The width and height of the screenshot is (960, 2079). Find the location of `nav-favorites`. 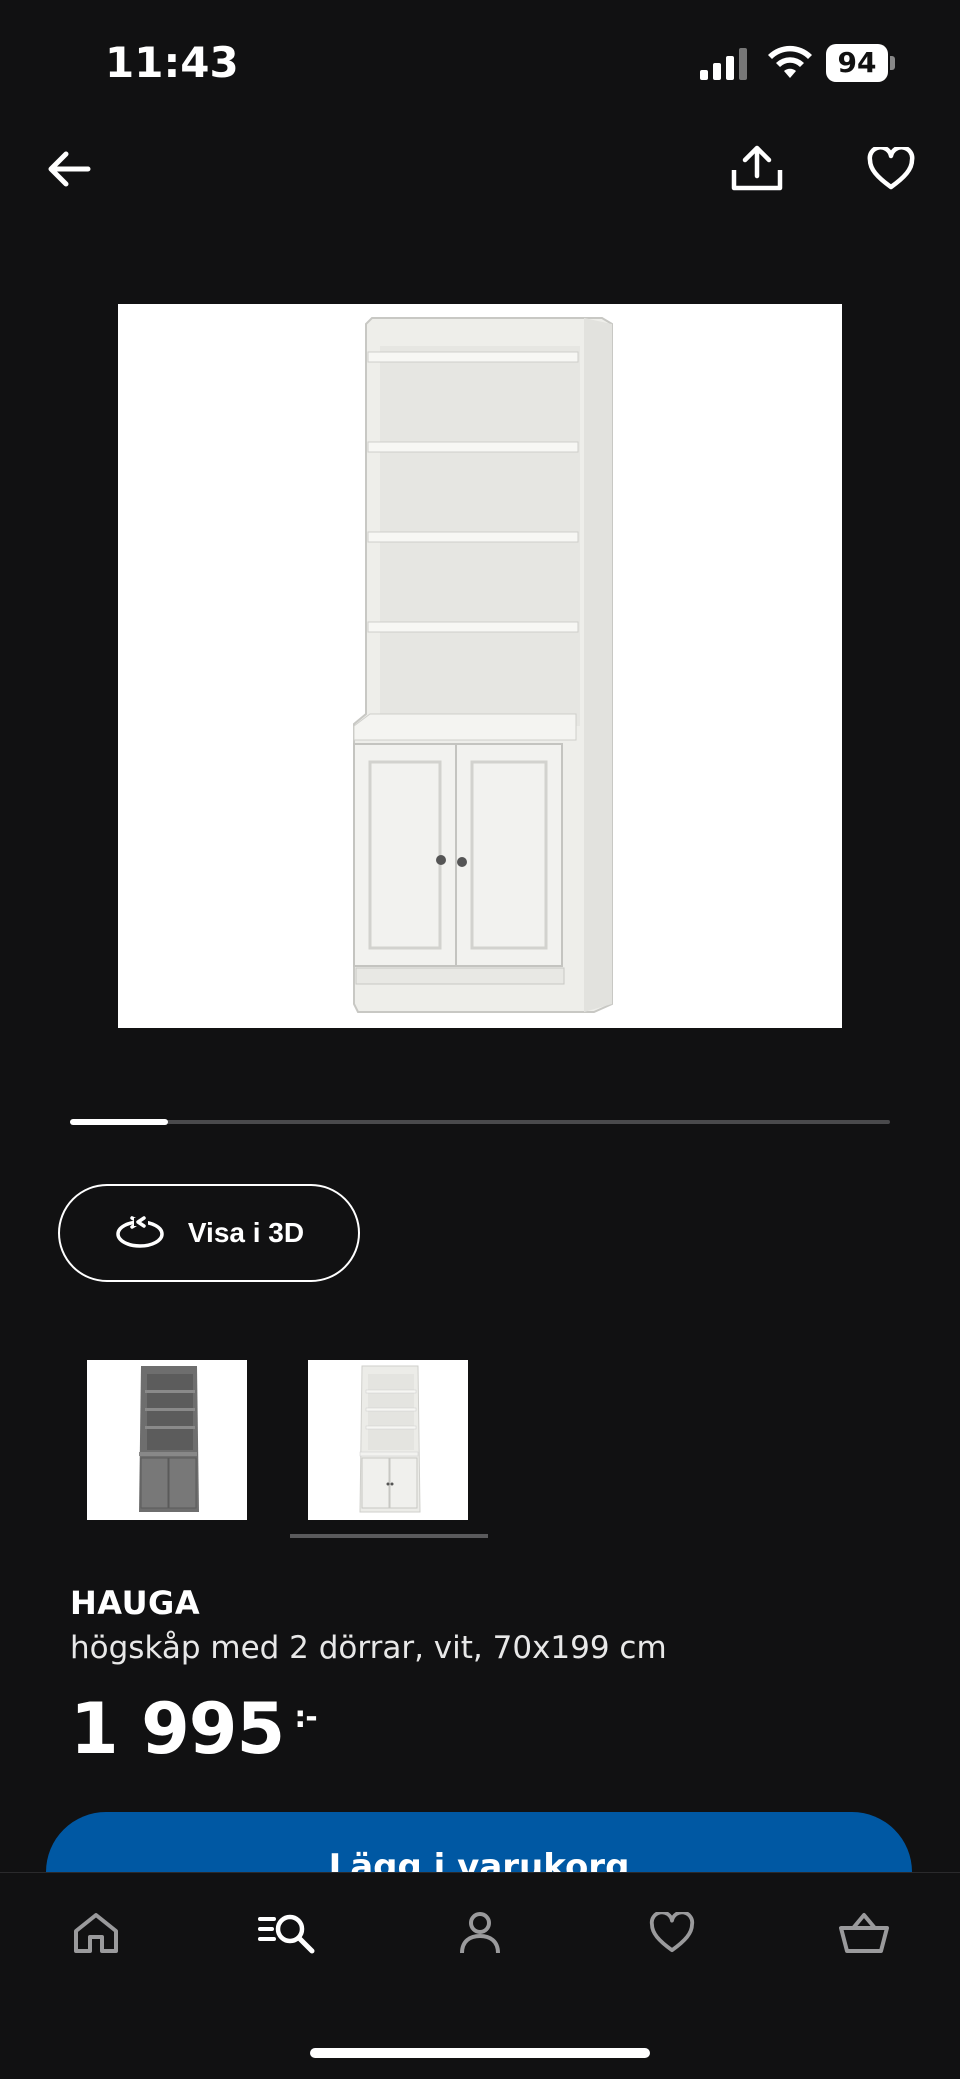

nav-favorites is located at coordinates (672, 1933).